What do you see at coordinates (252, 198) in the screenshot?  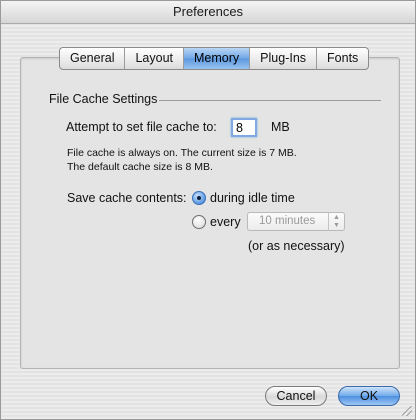 I see `radio-during-idle-time-label: during idle time` at bounding box center [252, 198].